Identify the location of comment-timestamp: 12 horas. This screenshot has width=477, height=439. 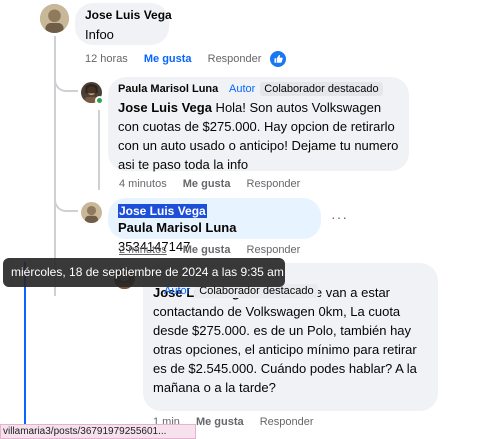
(106, 59).